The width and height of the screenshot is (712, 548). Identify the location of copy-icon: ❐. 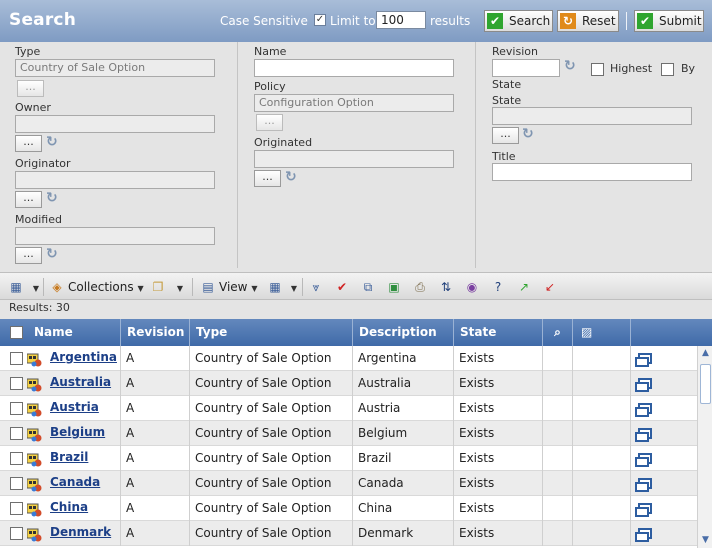
(158, 287).